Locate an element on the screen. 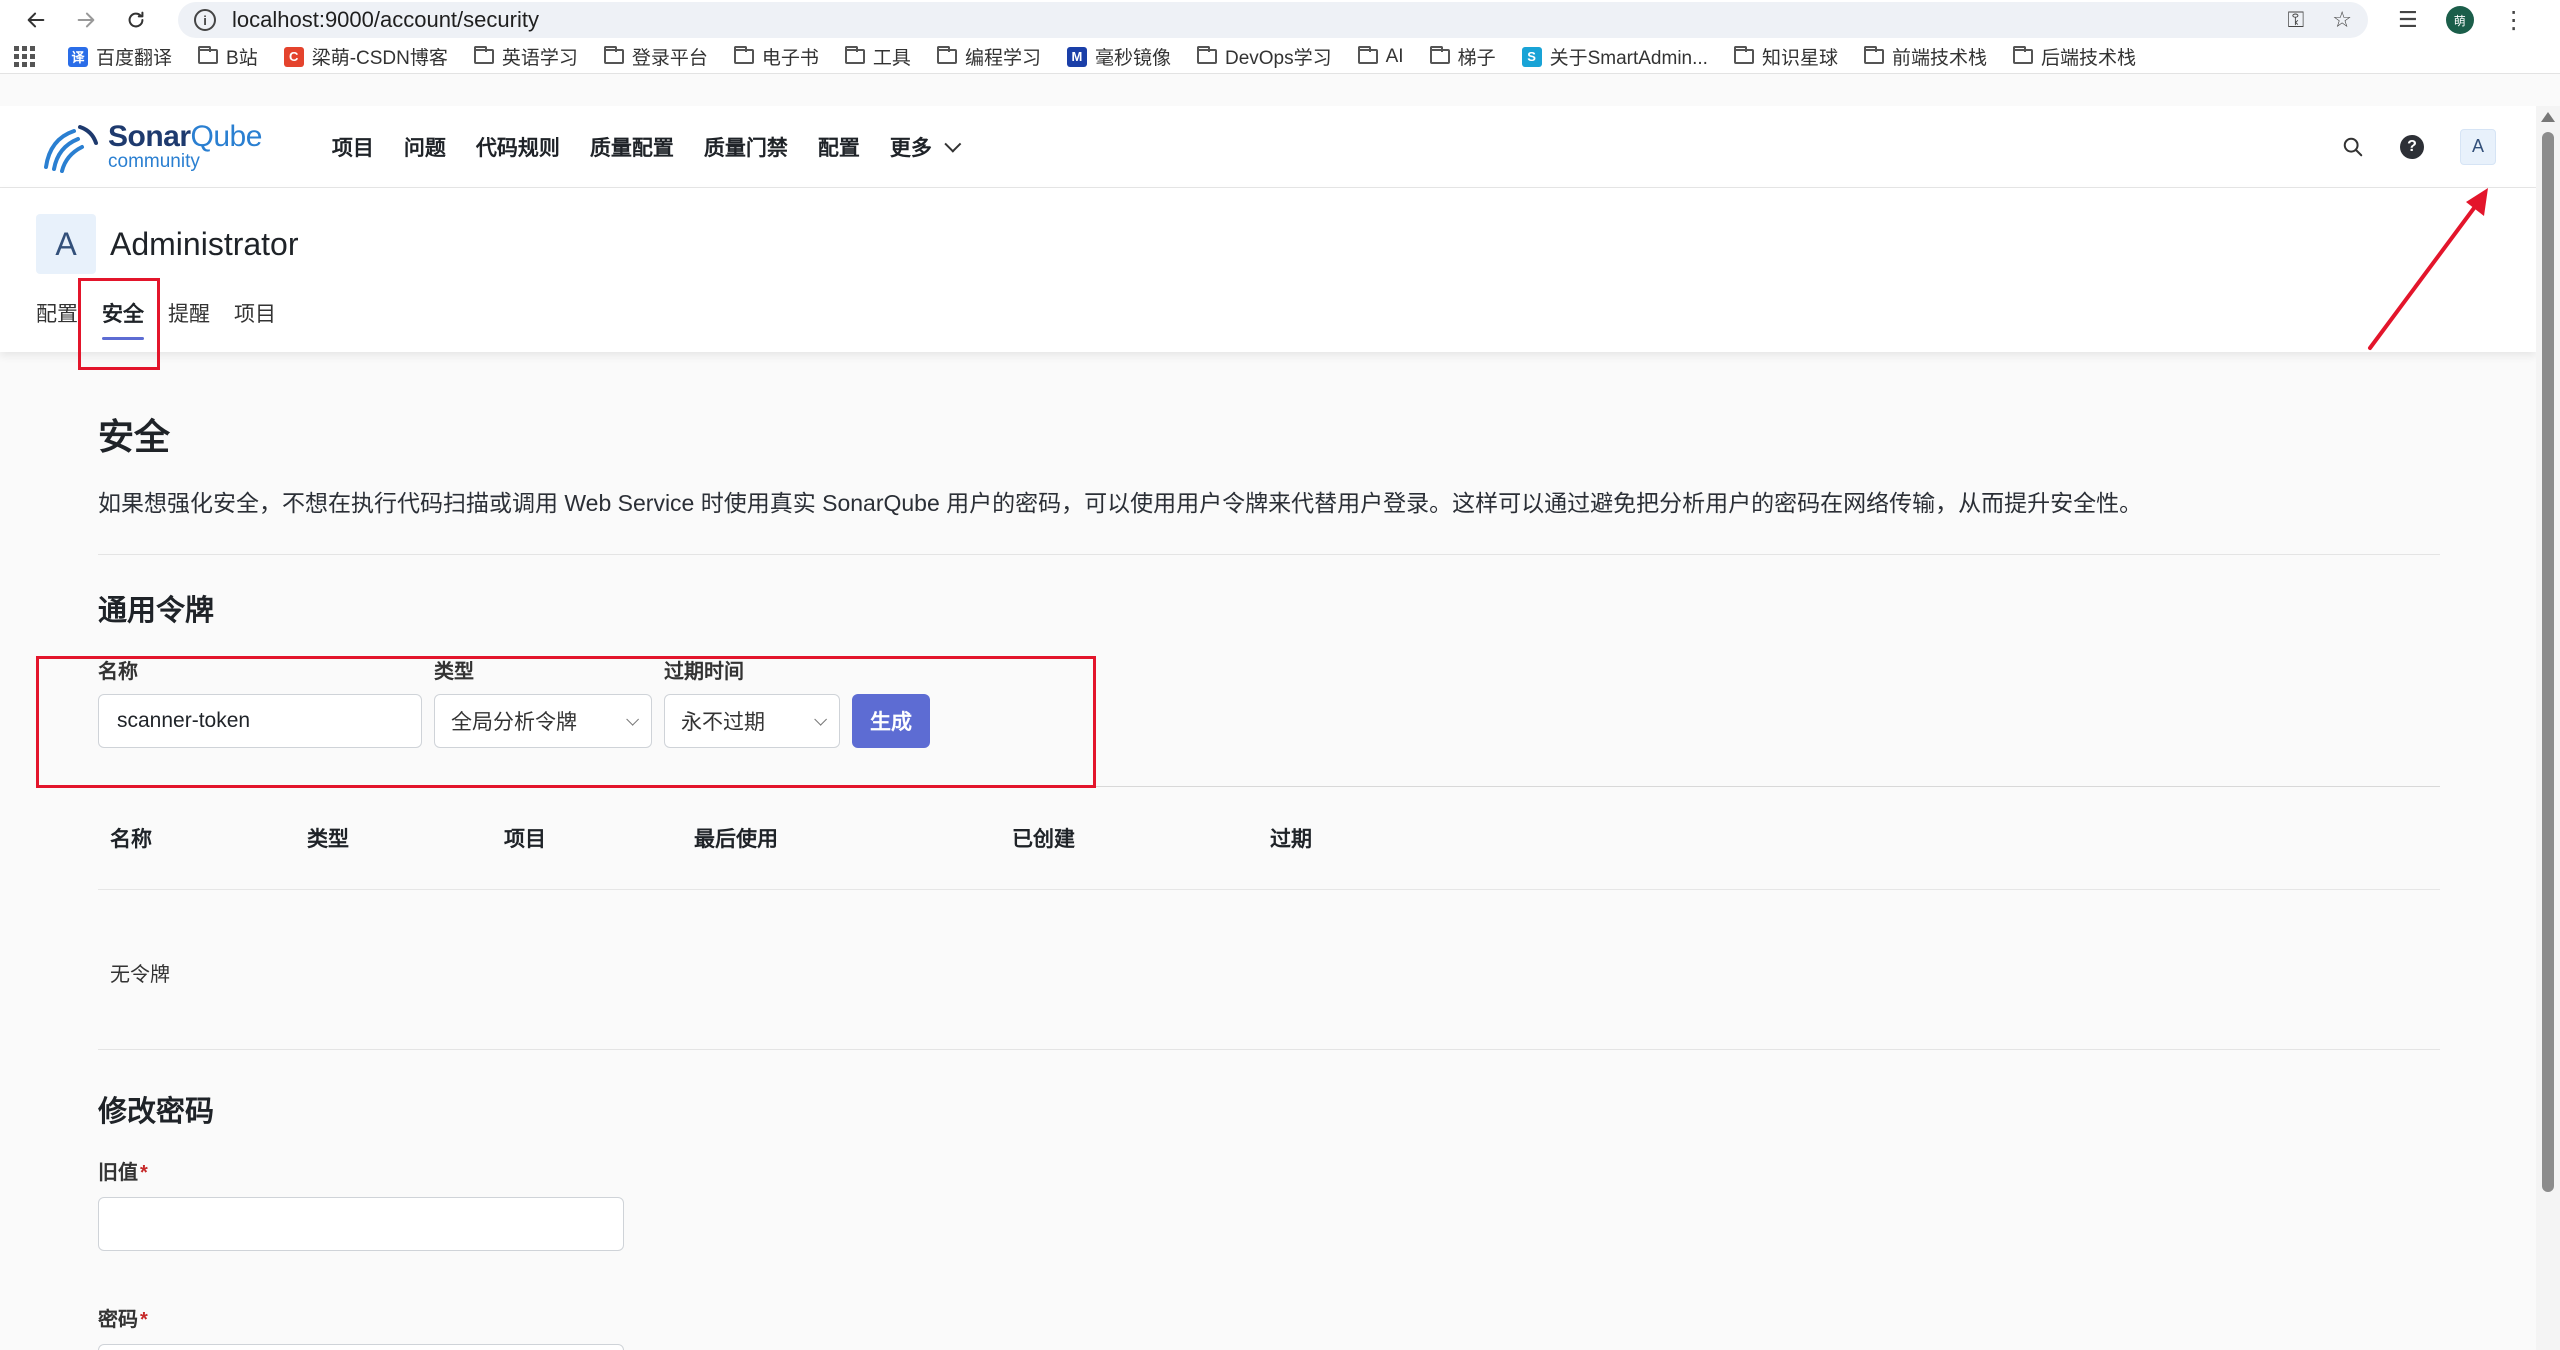 This screenshot has height=1350, width=2560. bookmark-item: C 梁萌-CSDN博客 is located at coordinates (365, 56).